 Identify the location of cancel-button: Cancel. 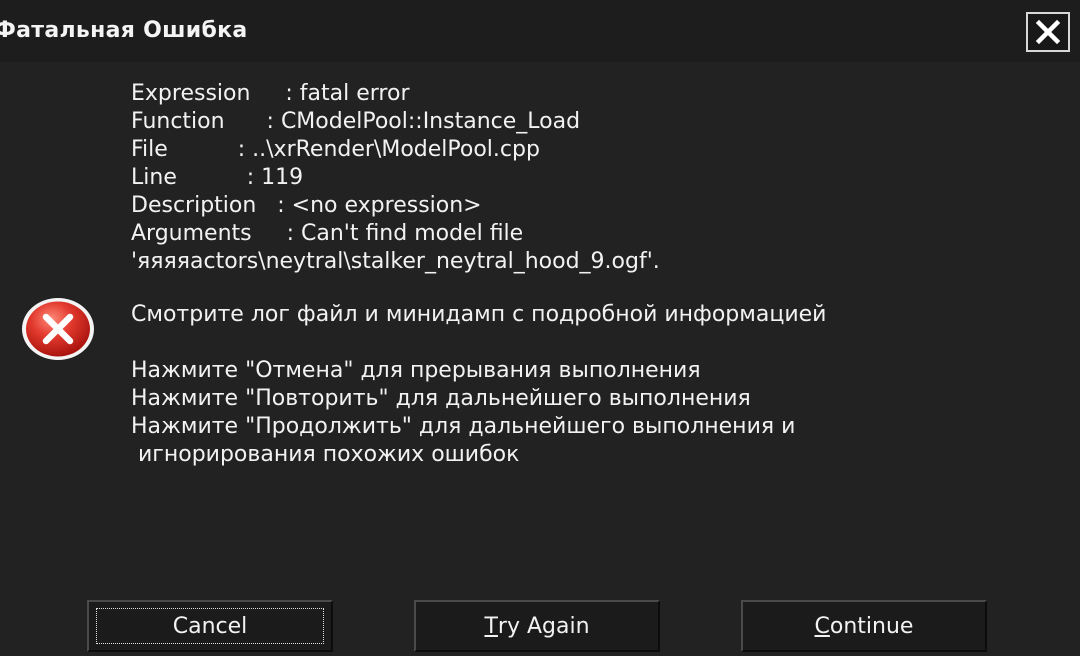
(210, 626).